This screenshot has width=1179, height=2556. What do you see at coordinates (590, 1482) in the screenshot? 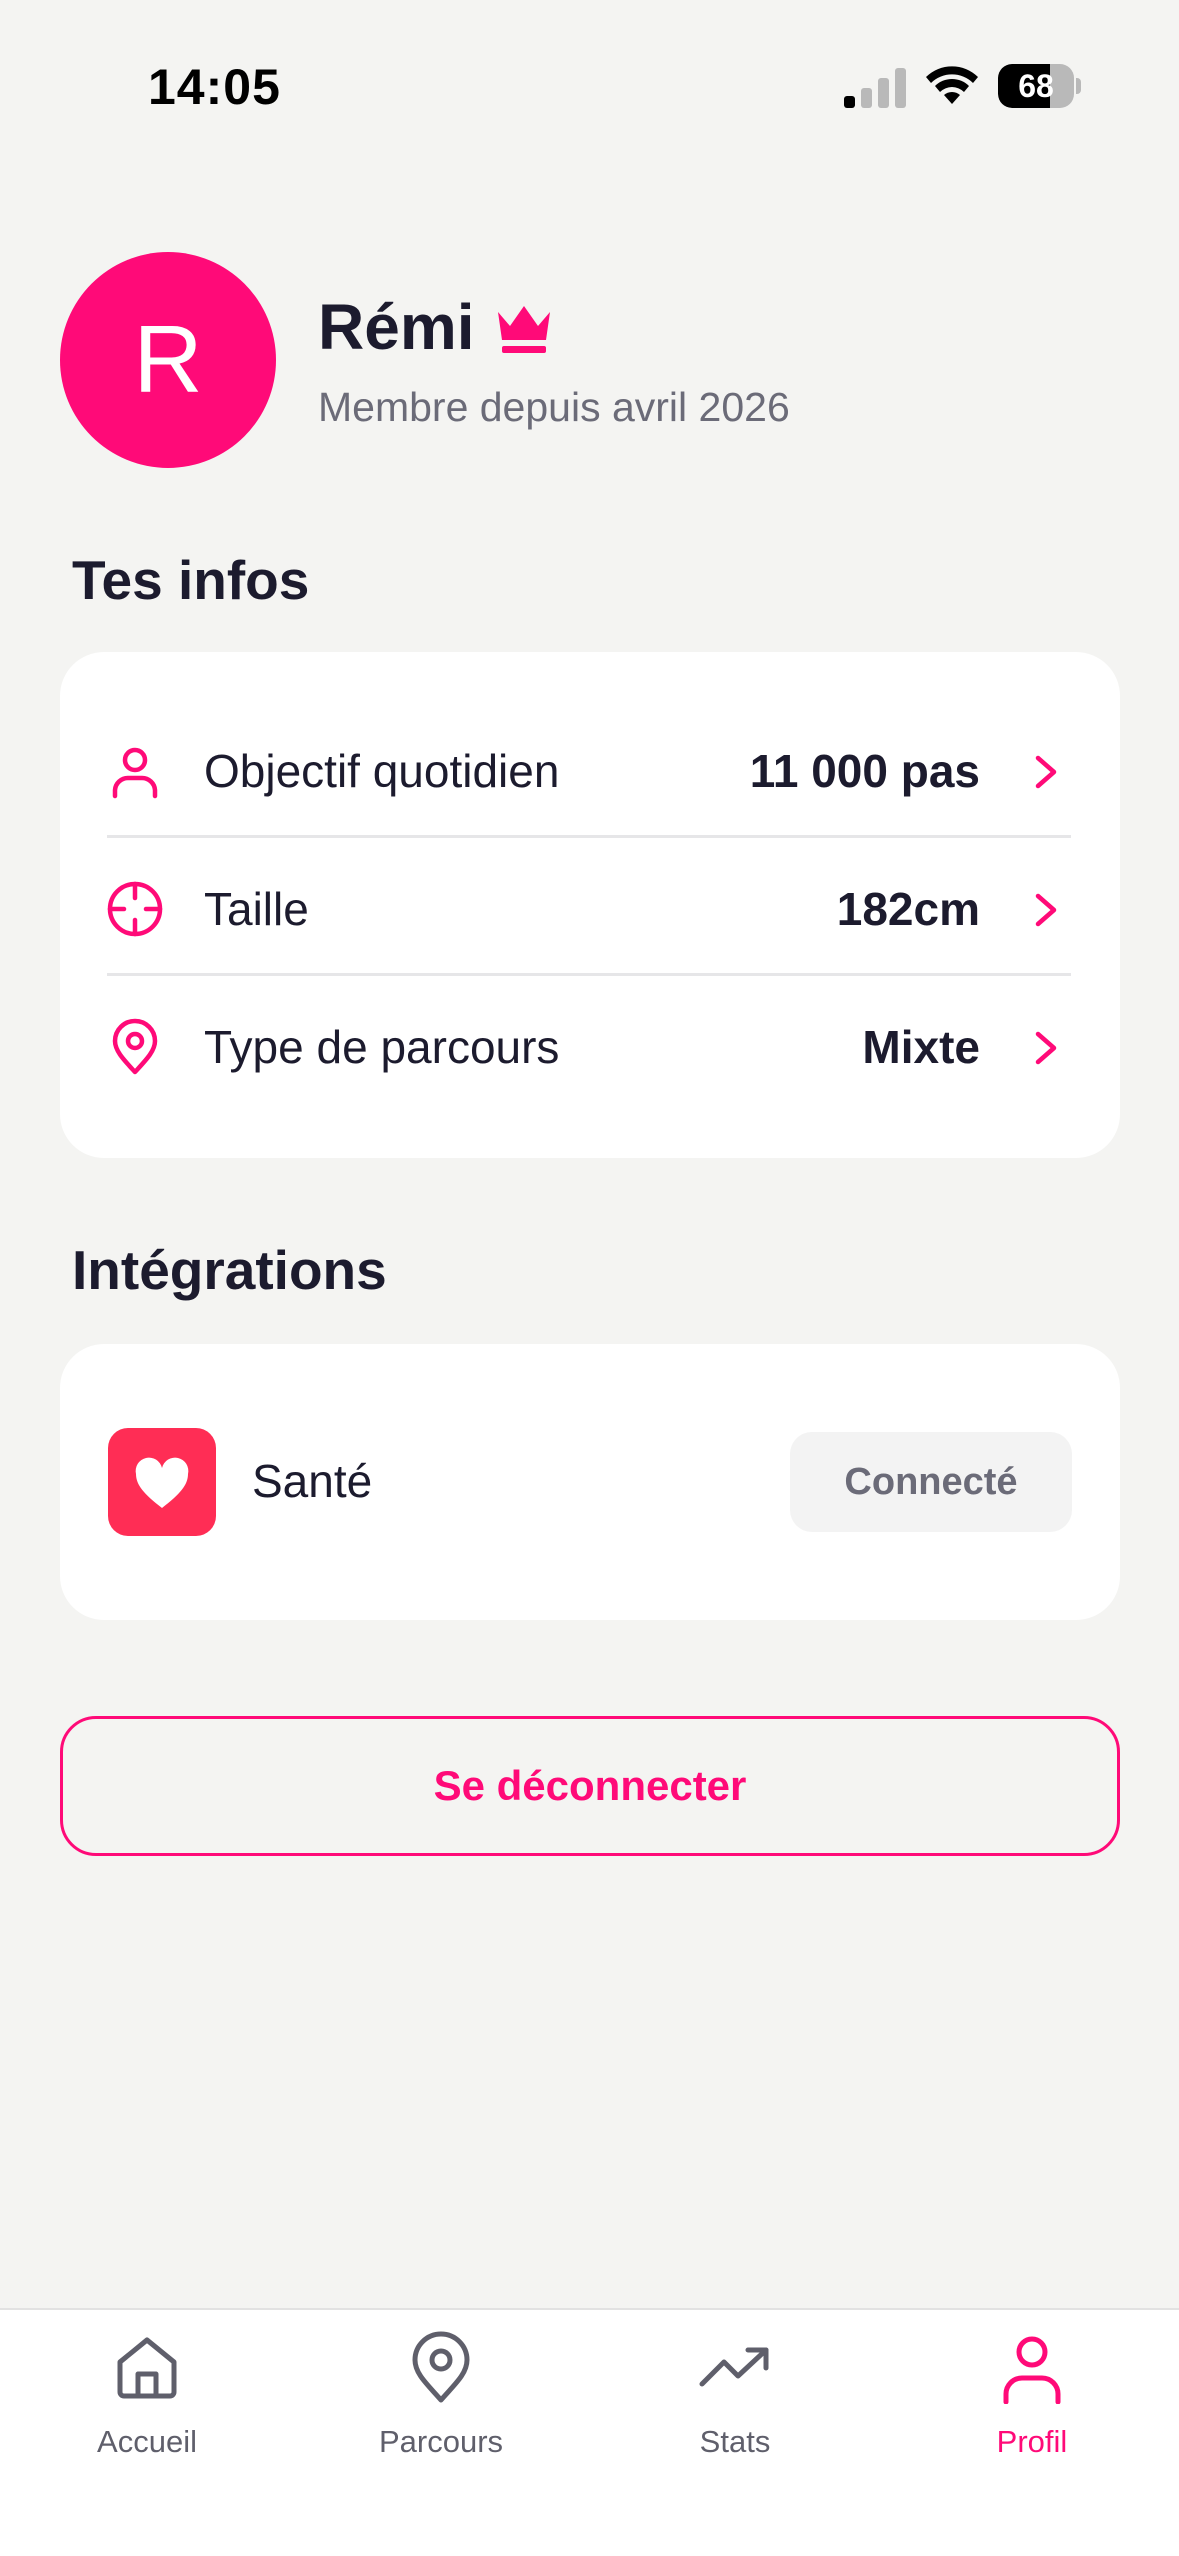
I see `integrations-card: Santé Connecté` at bounding box center [590, 1482].